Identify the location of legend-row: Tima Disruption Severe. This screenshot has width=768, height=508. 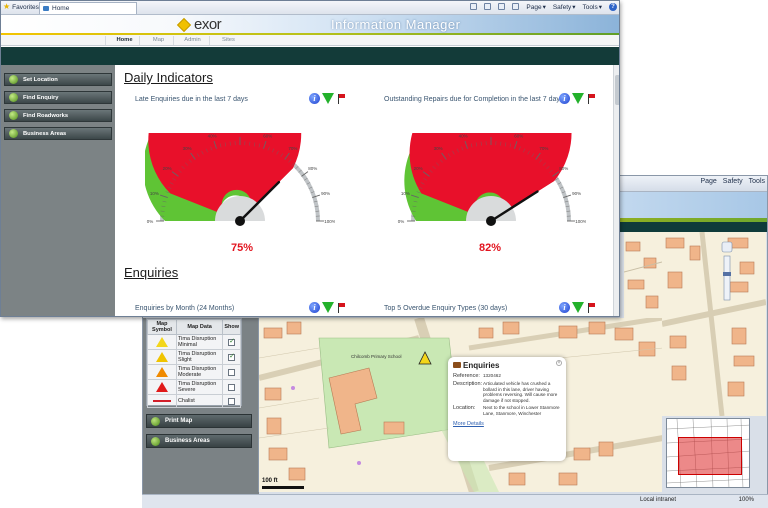
(194, 387).